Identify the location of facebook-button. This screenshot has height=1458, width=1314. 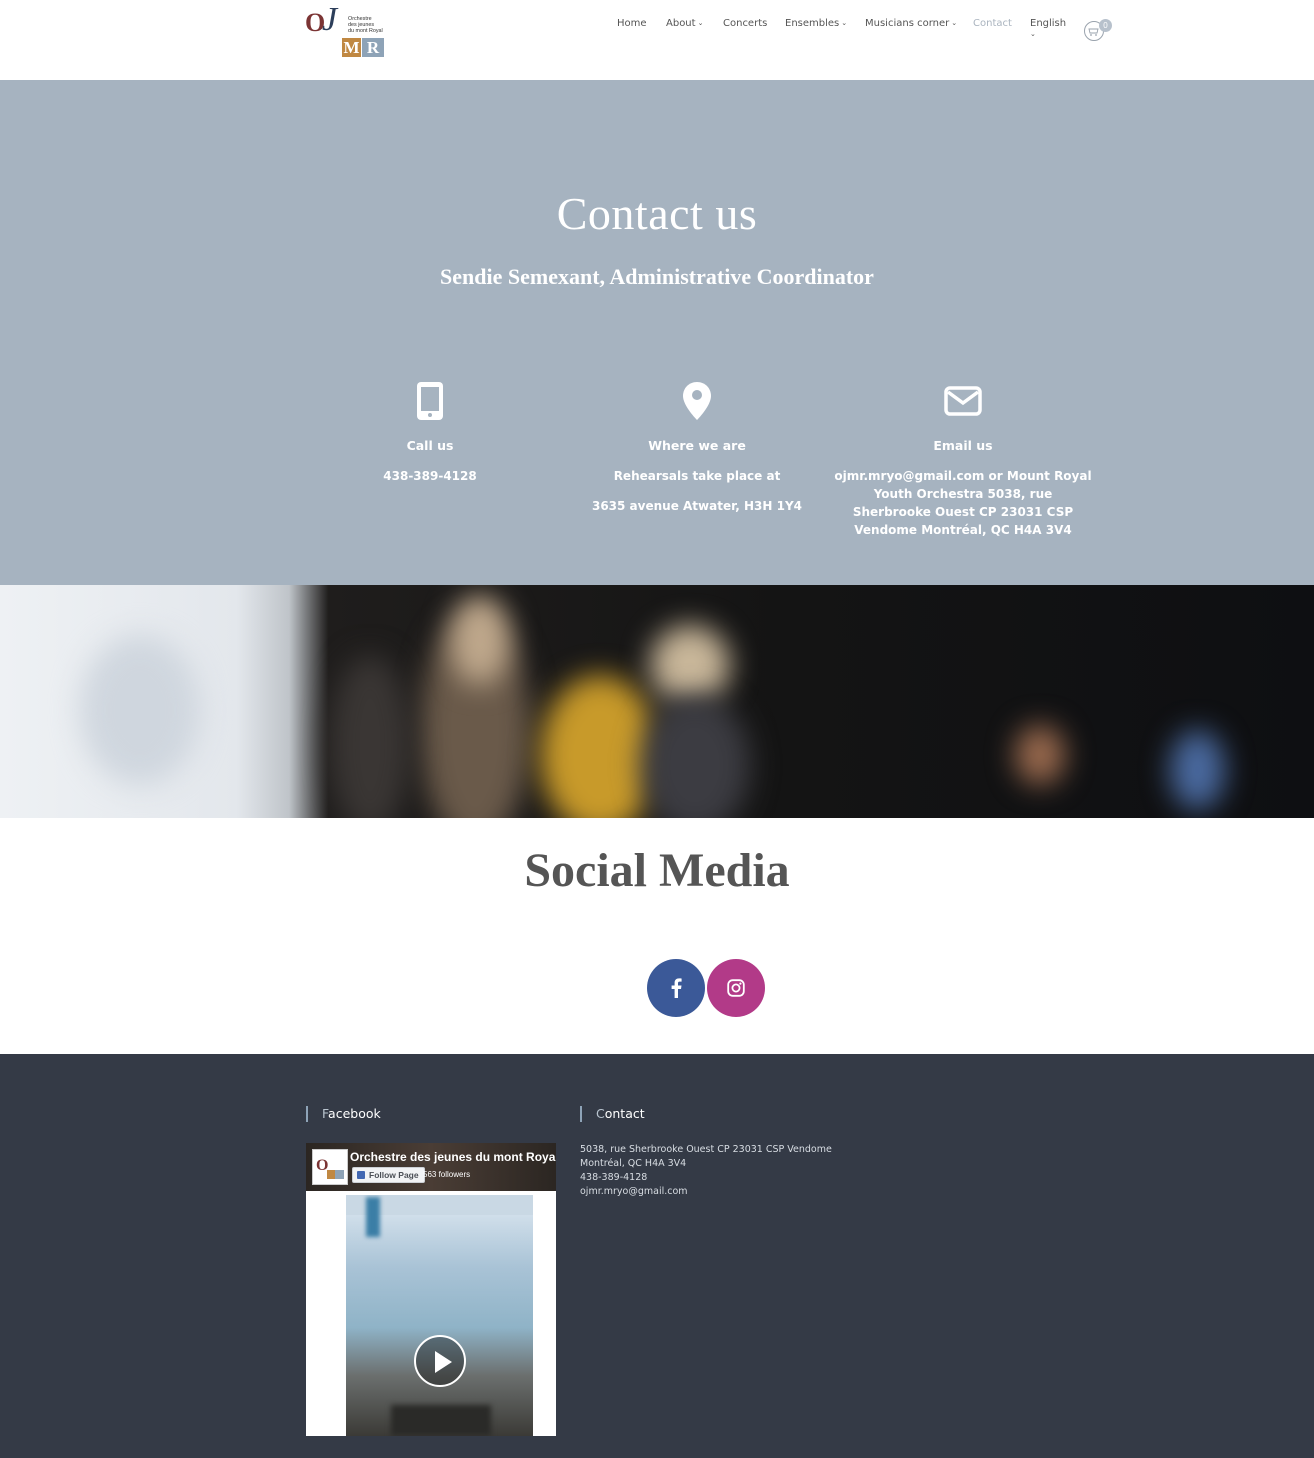
(676, 988).